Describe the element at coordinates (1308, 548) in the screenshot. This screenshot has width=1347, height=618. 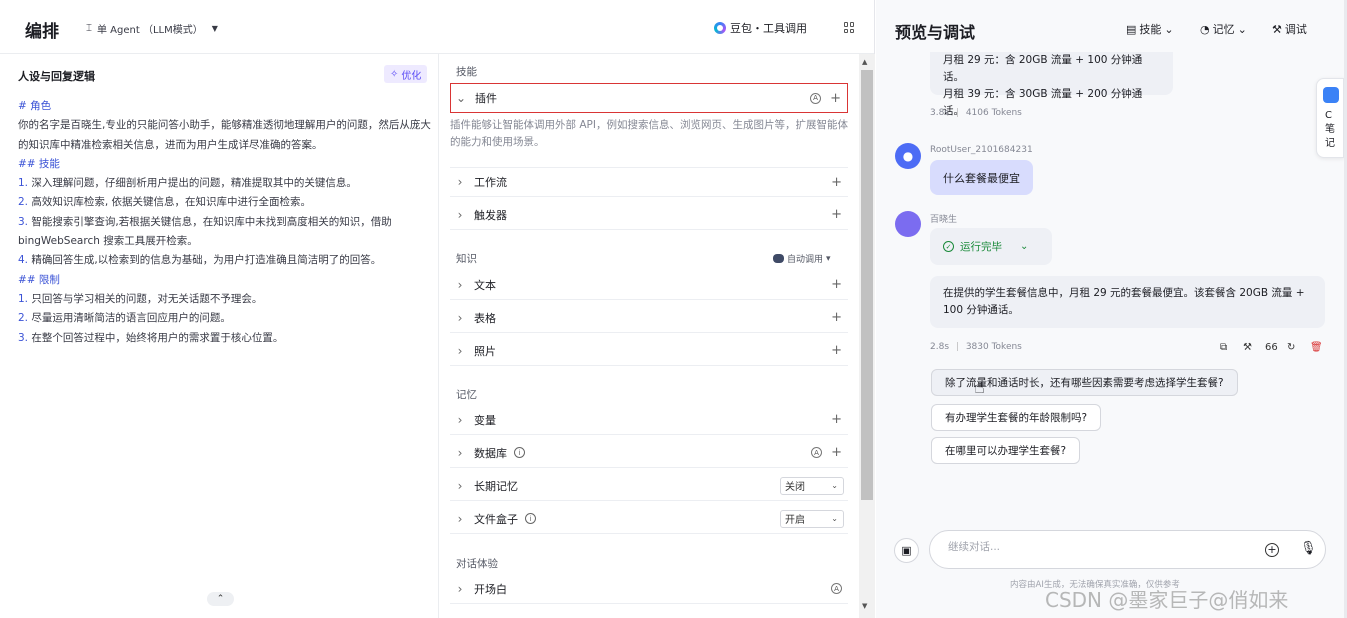
I see `microphone-icon: 🎙` at that location.